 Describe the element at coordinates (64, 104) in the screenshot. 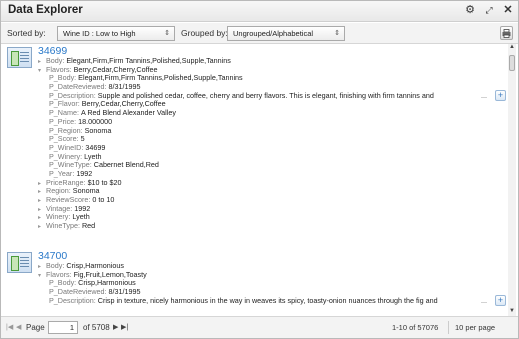

I see `field-label: P_Flavor:` at that location.